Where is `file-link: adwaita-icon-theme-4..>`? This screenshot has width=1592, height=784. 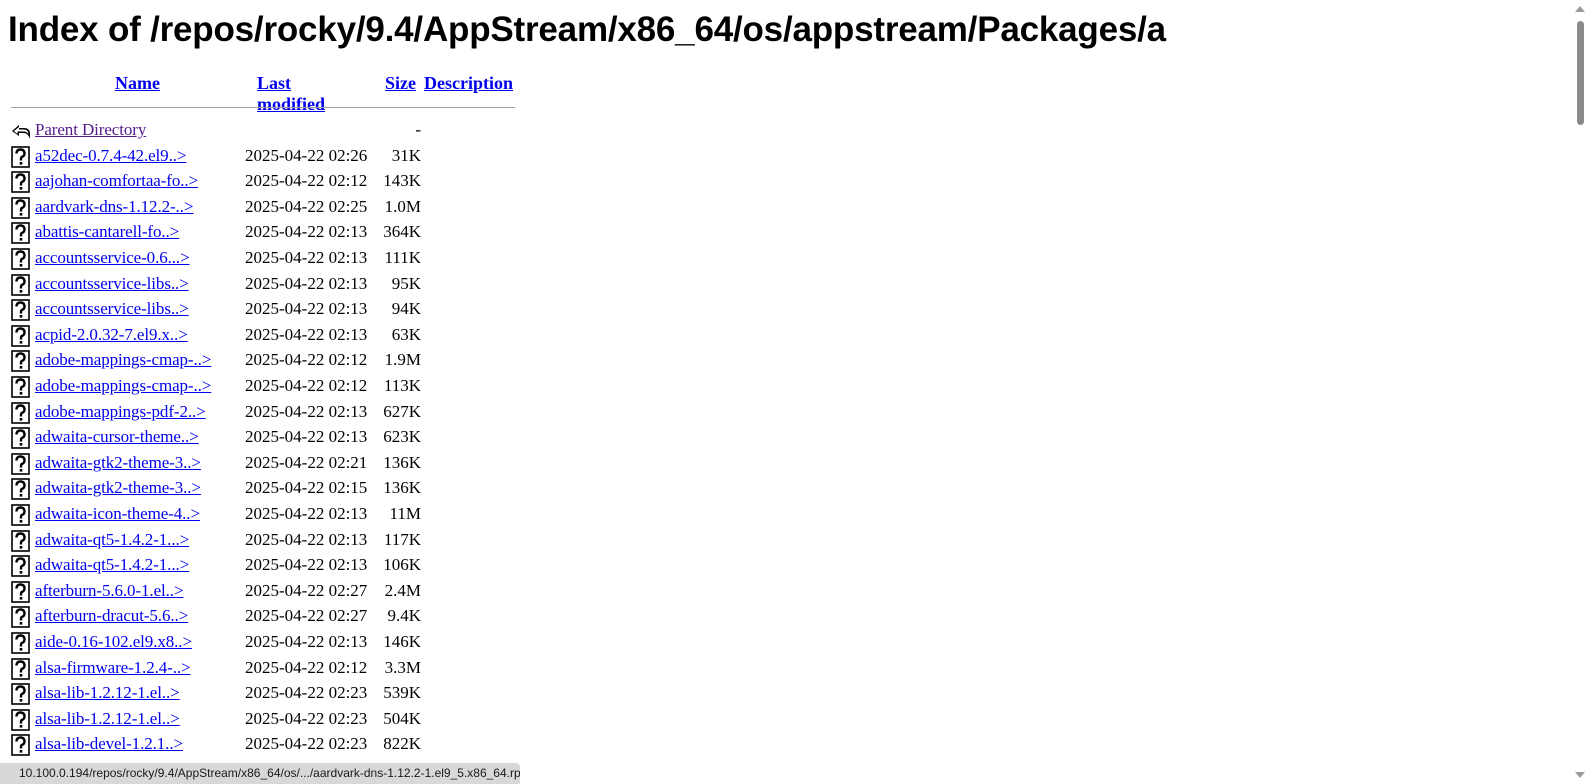
file-link: adwaita-icon-theme-4..> is located at coordinates (117, 514).